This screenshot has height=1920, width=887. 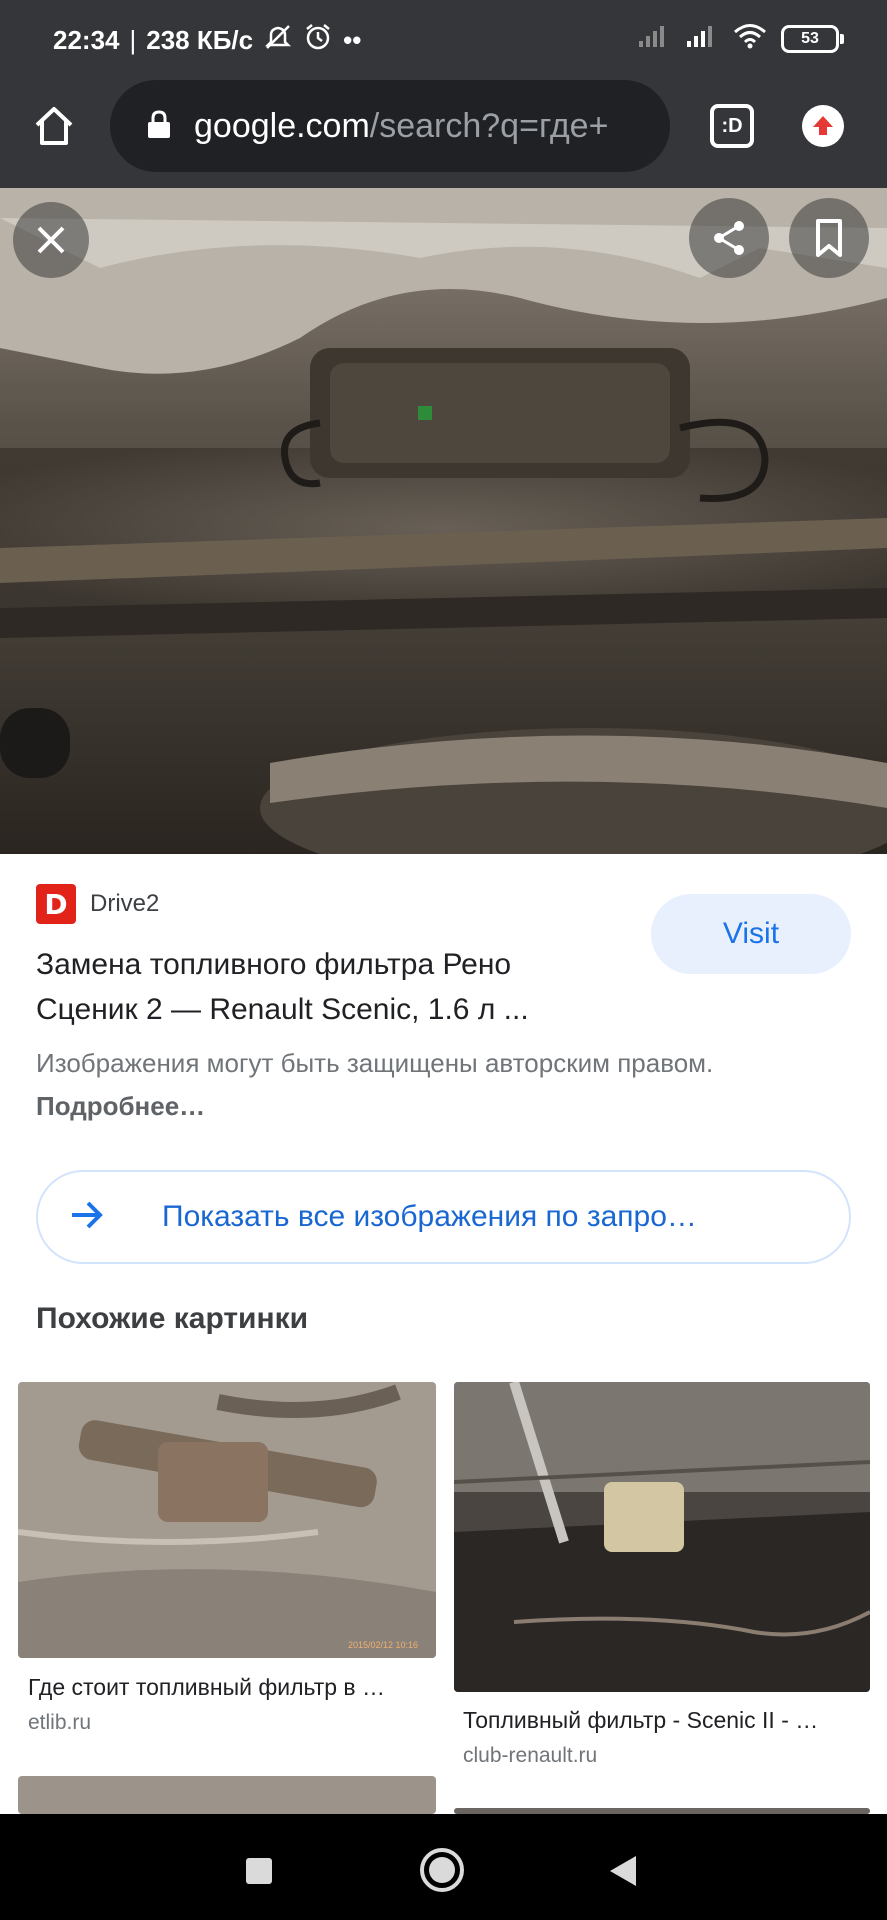 I want to click on source-name: Drive2, so click(x=125, y=903).